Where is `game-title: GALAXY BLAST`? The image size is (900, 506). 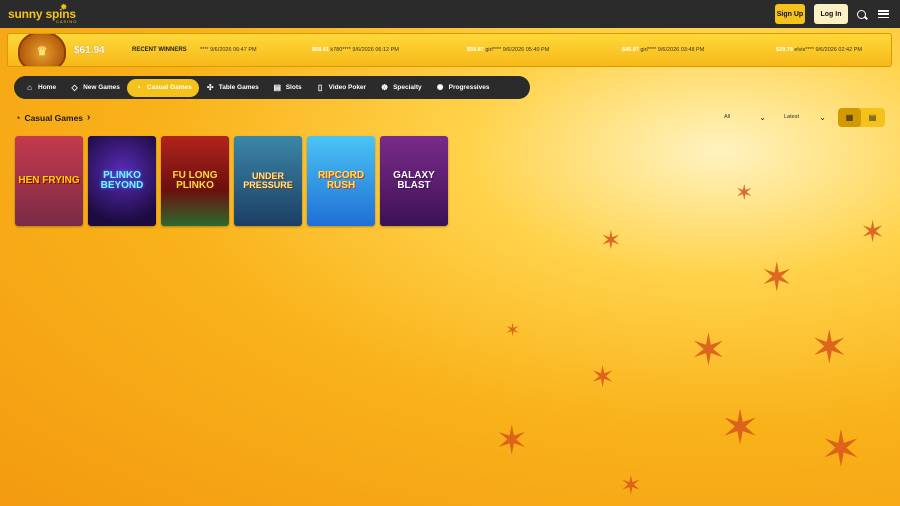
game-title: GALAXY BLAST is located at coordinates (414, 180).